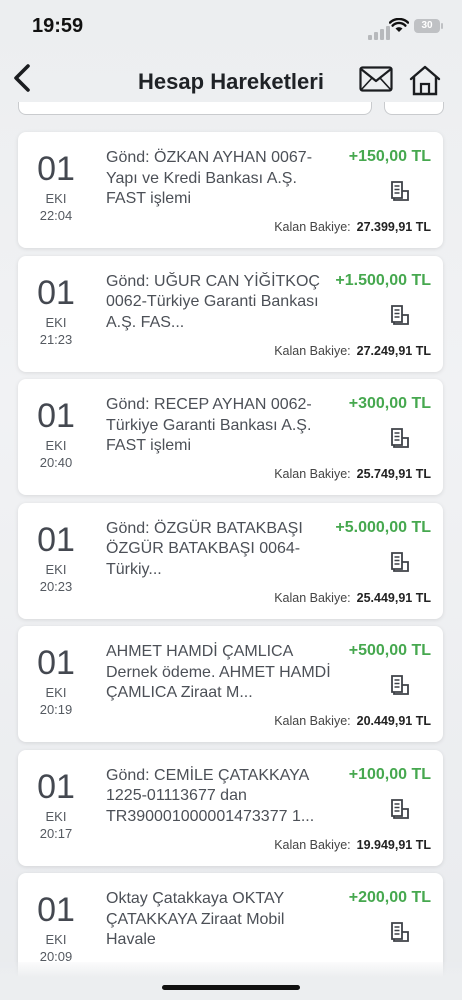 This screenshot has height=1000, width=462. I want to click on transaction-date: 01 EKI 20:40, so click(56, 434).